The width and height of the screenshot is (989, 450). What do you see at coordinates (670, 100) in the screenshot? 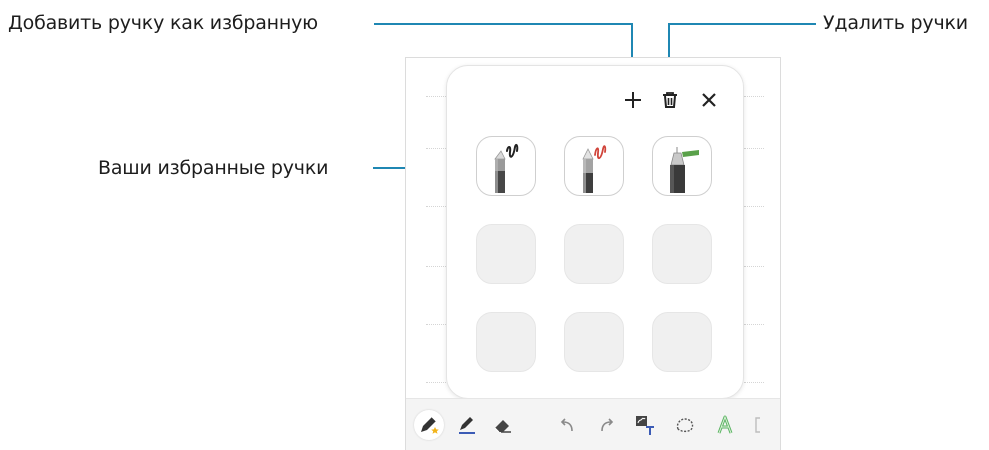
I see `trash-icon` at bounding box center [670, 100].